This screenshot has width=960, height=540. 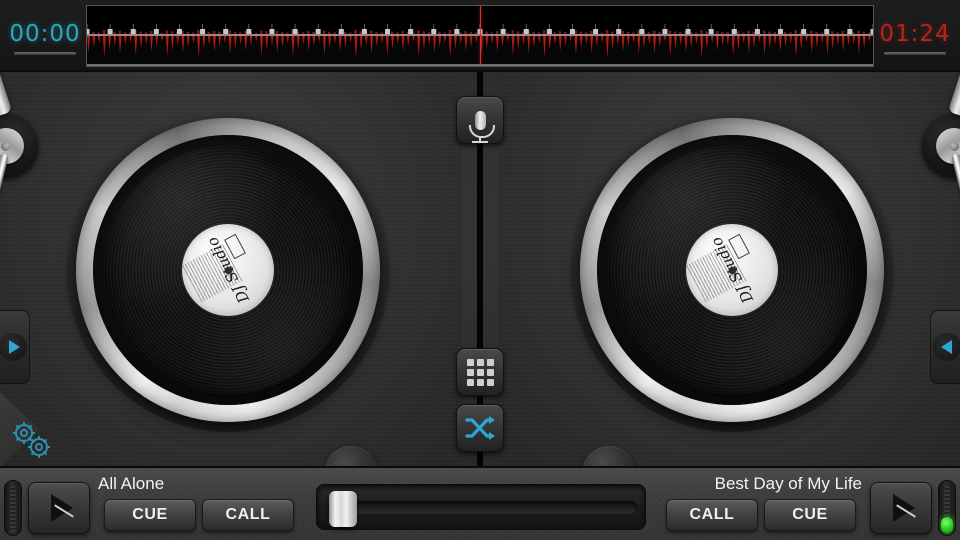 I want to click on left-cue-button: CUE, so click(x=150, y=515).